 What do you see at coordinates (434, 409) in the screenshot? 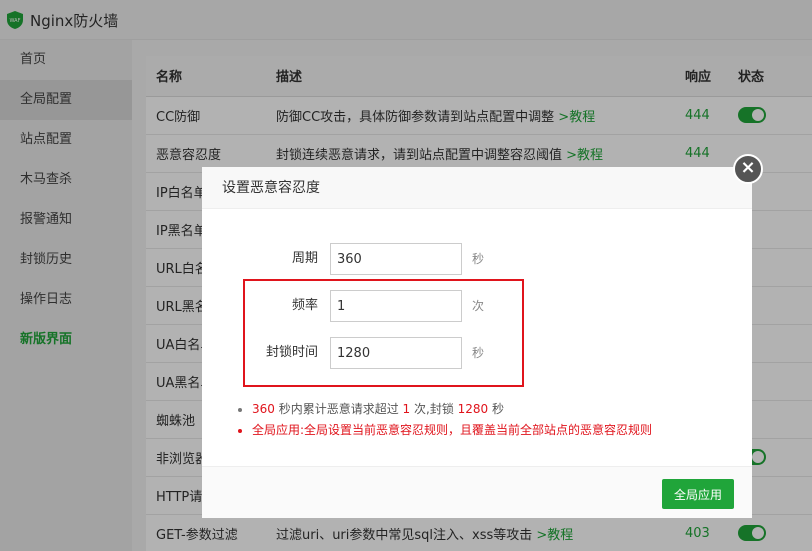
I see `note-text-2: 次,封锁` at bounding box center [434, 409].